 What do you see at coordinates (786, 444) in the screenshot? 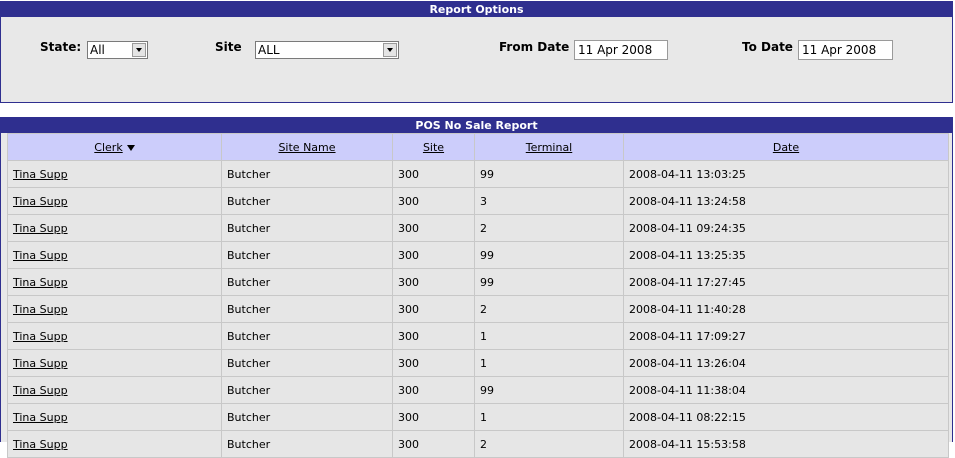
I see `date-cell: 2008-04-11 15:53:58` at bounding box center [786, 444].